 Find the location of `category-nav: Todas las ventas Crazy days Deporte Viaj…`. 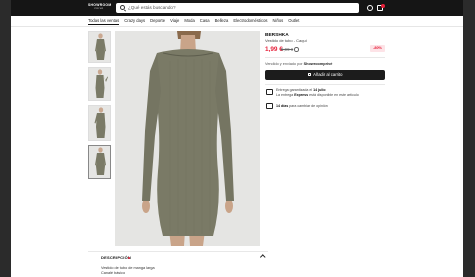

category-nav: Todas las ventas Crazy days Deporte Viaj… is located at coordinates (193, 21).